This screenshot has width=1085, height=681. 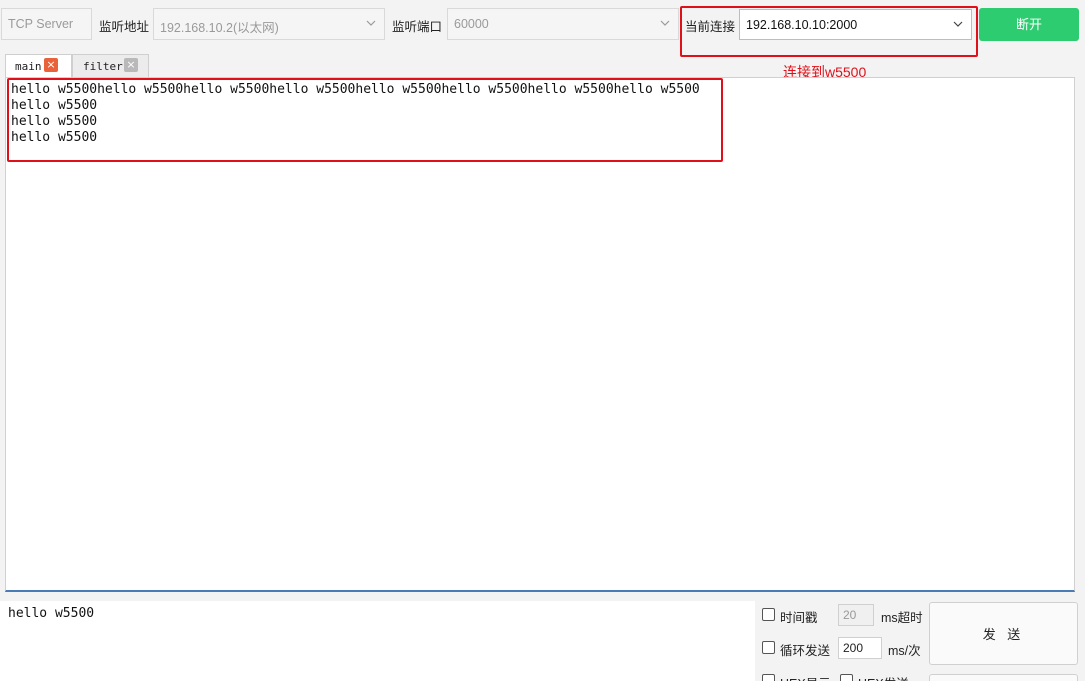 I want to click on tab-filter: filter ×, so click(x=110, y=65).